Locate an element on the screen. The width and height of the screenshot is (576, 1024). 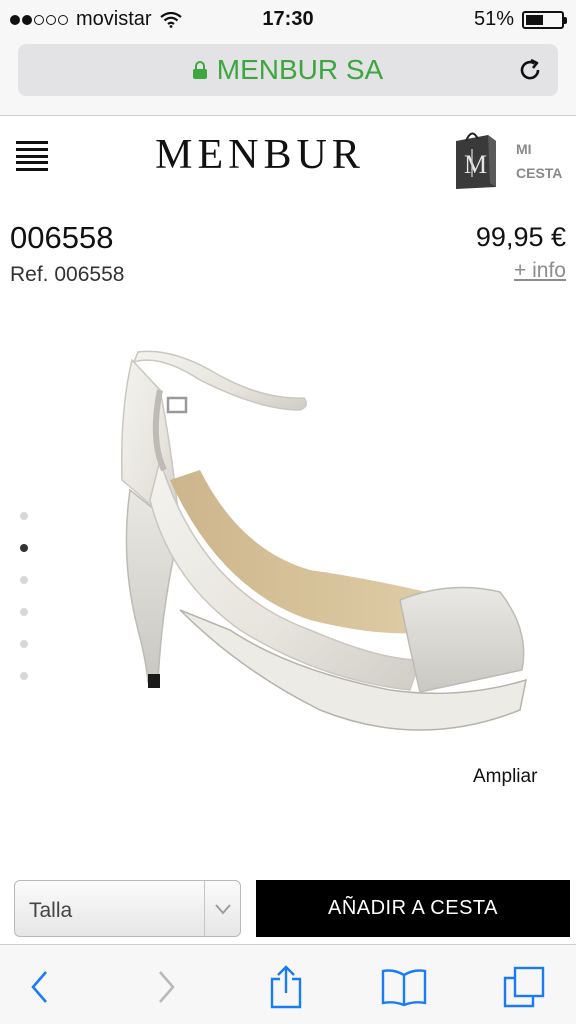
address-bar: MENBUR SA is located at coordinates (288, 70).